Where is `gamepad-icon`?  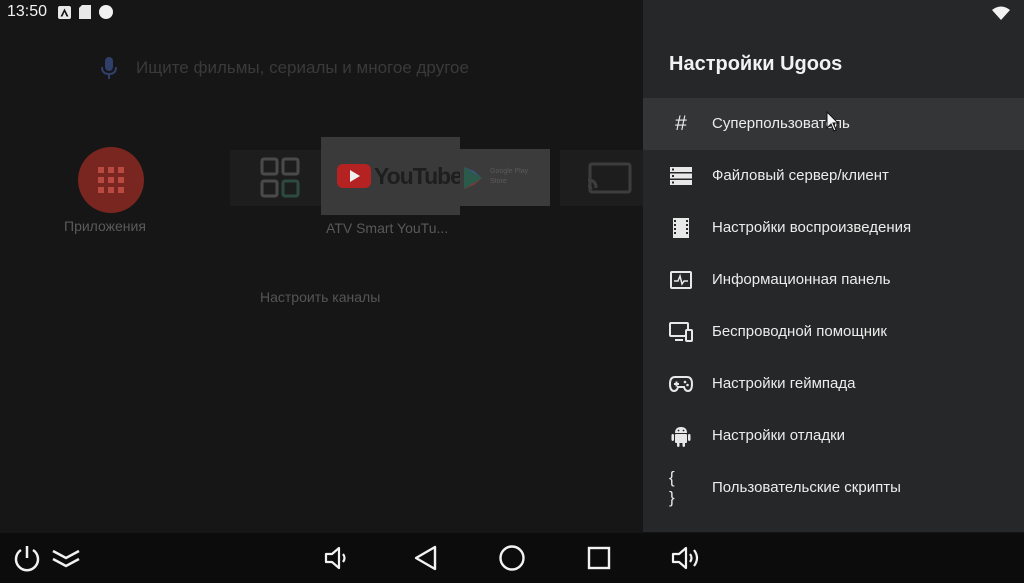 gamepad-icon is located at coordinates (681, 384).